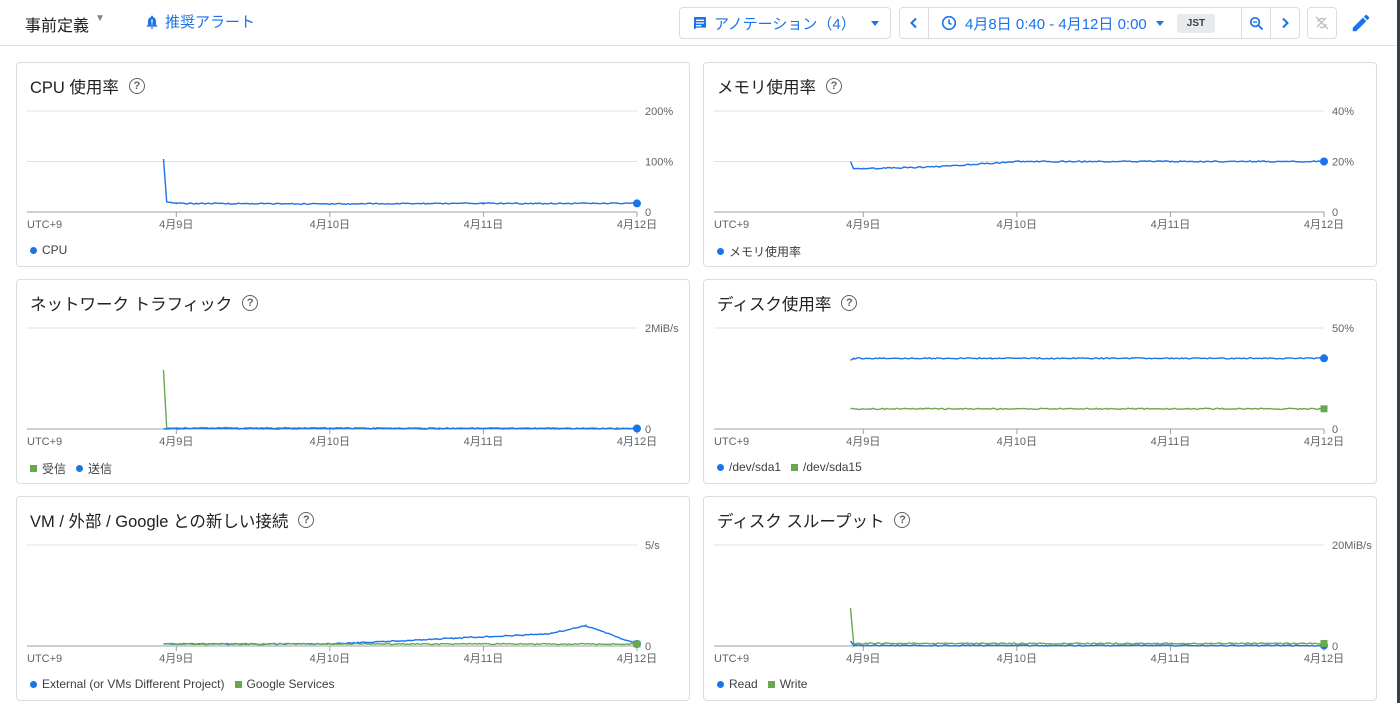  What do you see at coordinates (100, 469) in the screenshot?
I see `legend-label: 送信` at bounding box center [100, 469].